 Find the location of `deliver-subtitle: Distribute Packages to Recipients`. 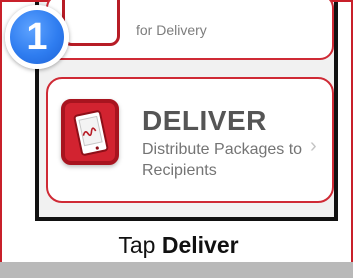

deliver-subtitle: Distribute Packages to Recipients is located at coordinates (222, 160).